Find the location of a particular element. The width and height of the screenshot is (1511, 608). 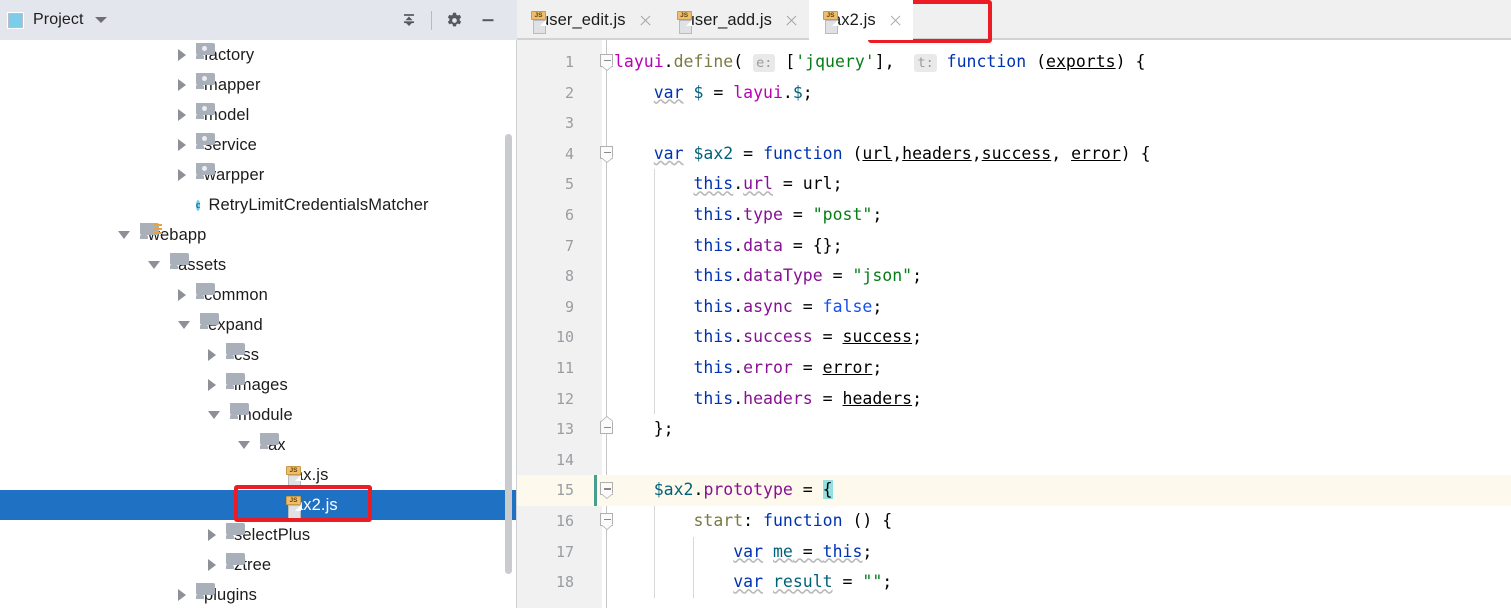

gutter-line-14: 14 is located at coordinates (559, 460).